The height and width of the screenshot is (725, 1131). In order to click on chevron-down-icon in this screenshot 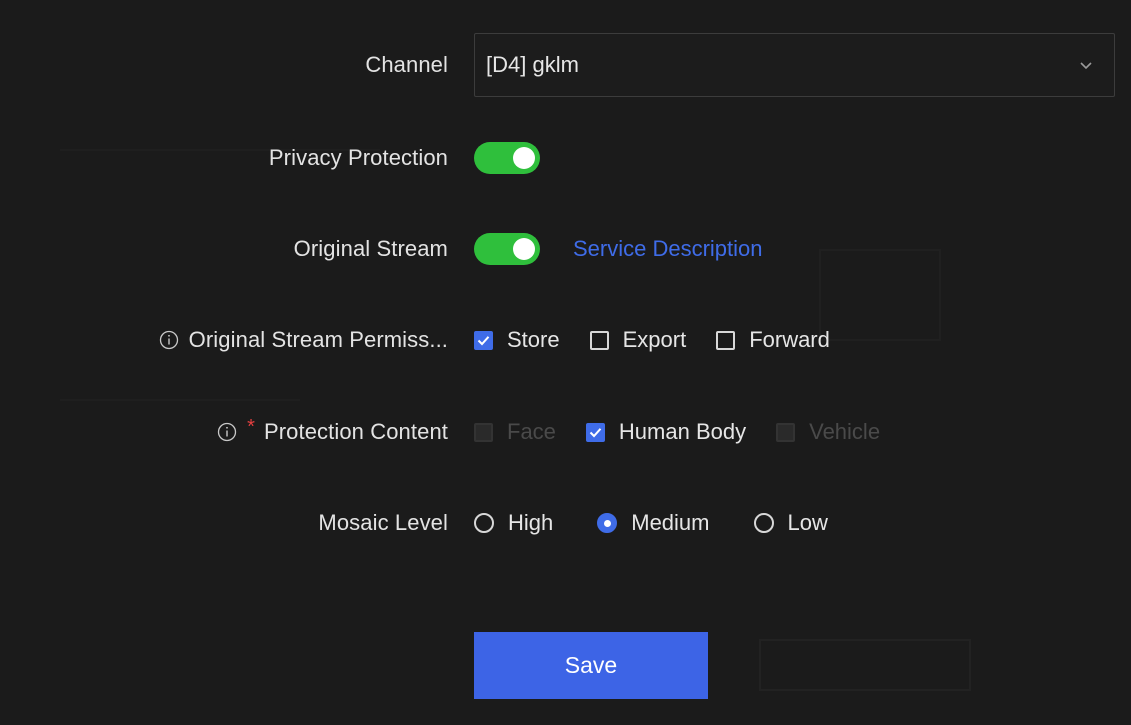, I will do `click(1086, 65)`.